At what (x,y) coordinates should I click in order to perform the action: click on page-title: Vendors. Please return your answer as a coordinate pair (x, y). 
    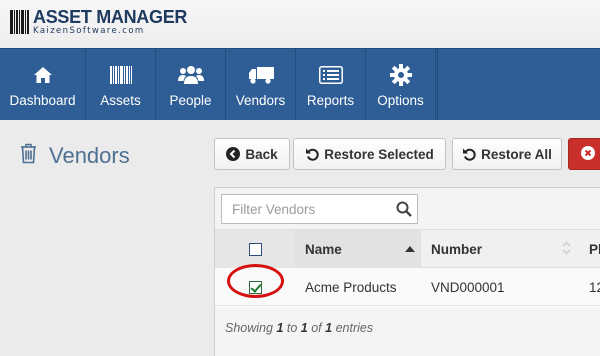
    Looking at the image, I should click on (75, 156).